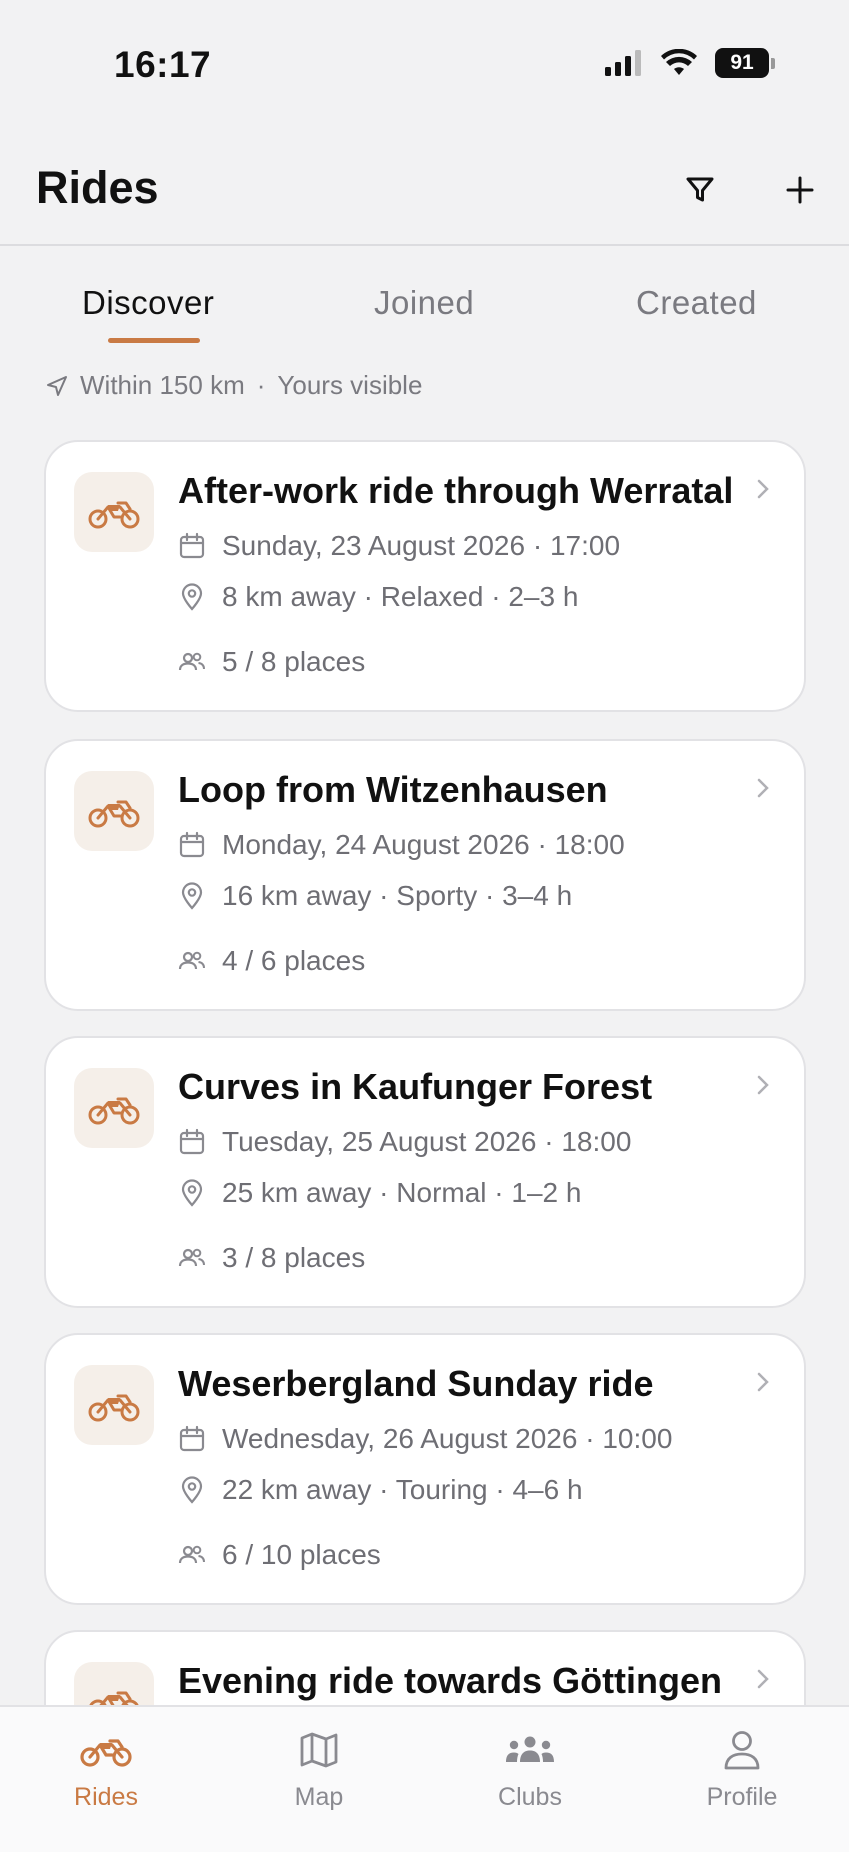 This screenshot has width=849, height=1852. What do you see at coordinates (350, 385) in the screenshot?
I see `location-visibility: Yours visible` at bounding box center [350, 385].